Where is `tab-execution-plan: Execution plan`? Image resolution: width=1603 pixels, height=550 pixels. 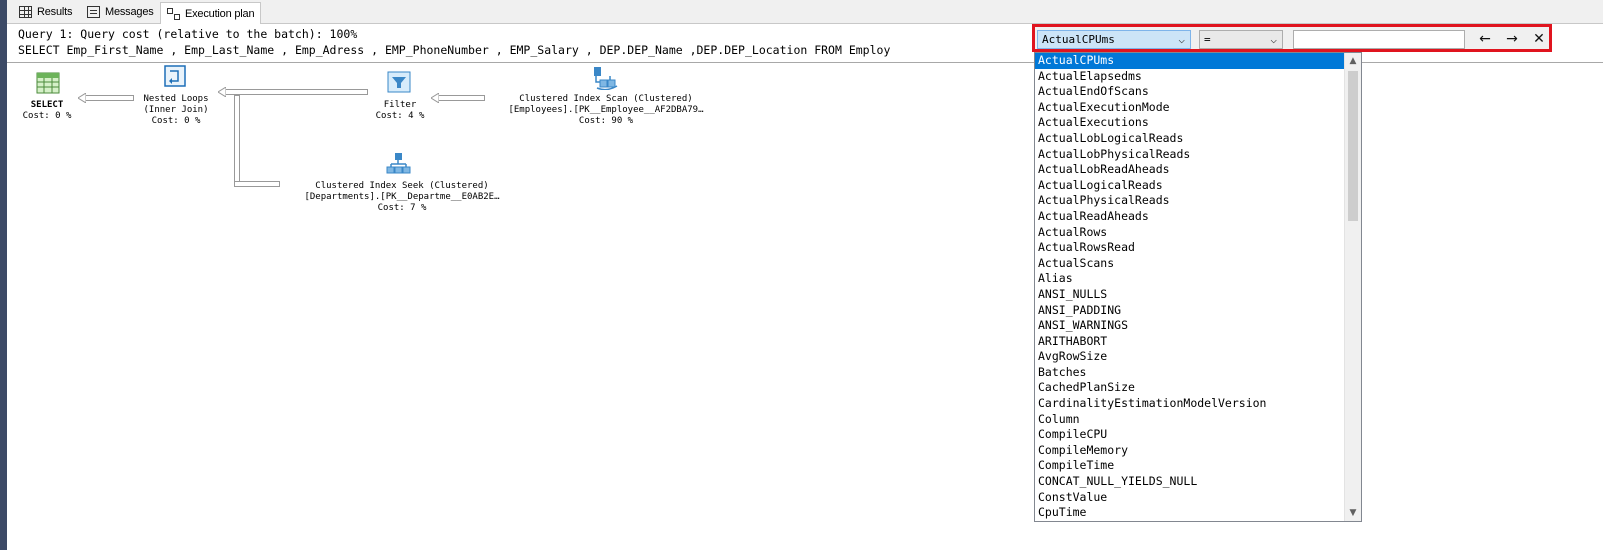
tab-execution-plan: Execution plan is located at coordinates (211, 13).